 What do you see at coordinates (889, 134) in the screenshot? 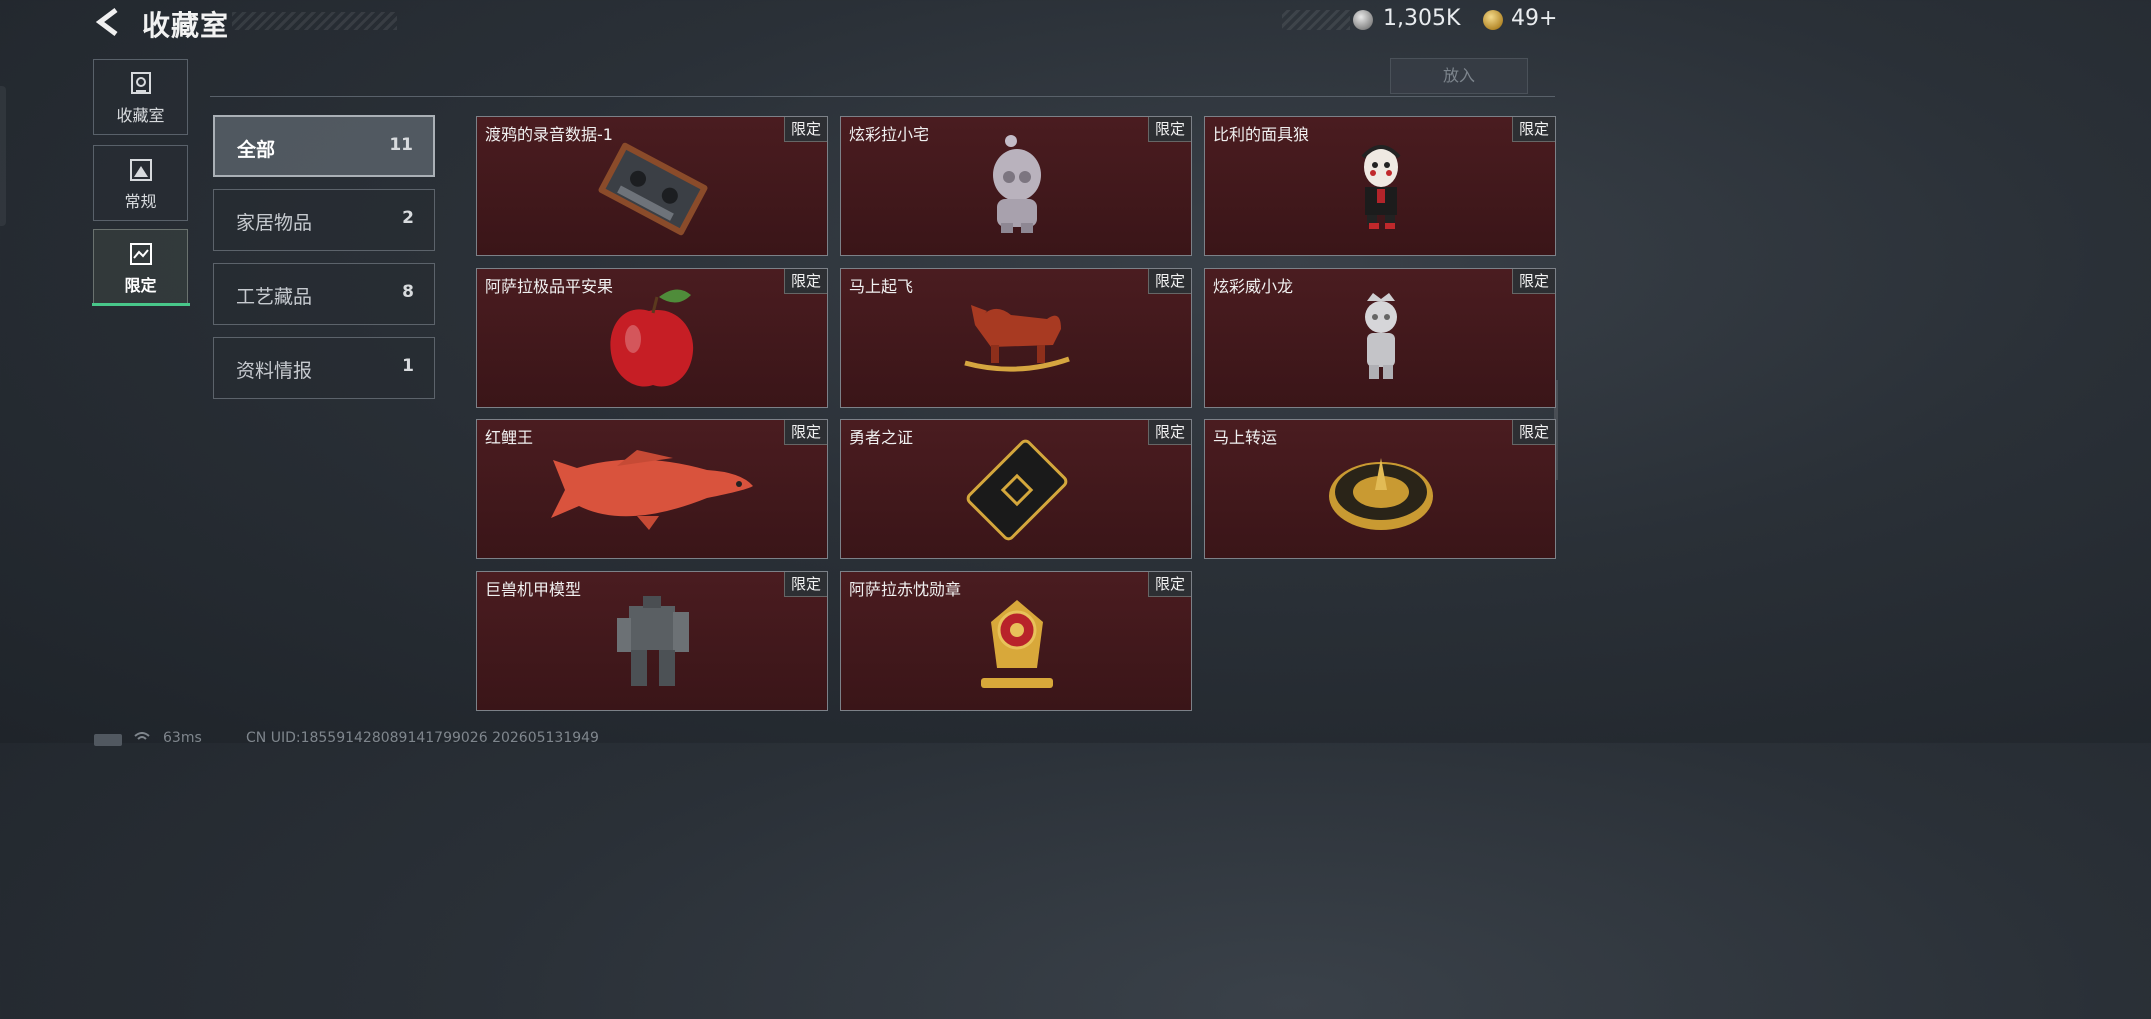
I see `item-name: 炫彩拉小宅` at bounding box center [889, 134].